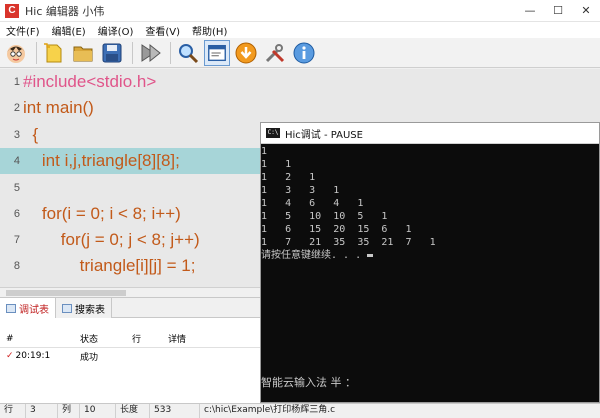 The height and width of the screenshot is (418, 600). Describe the element at coordinates (150, 53) in the screenshot. I see `run-icon` at that location.